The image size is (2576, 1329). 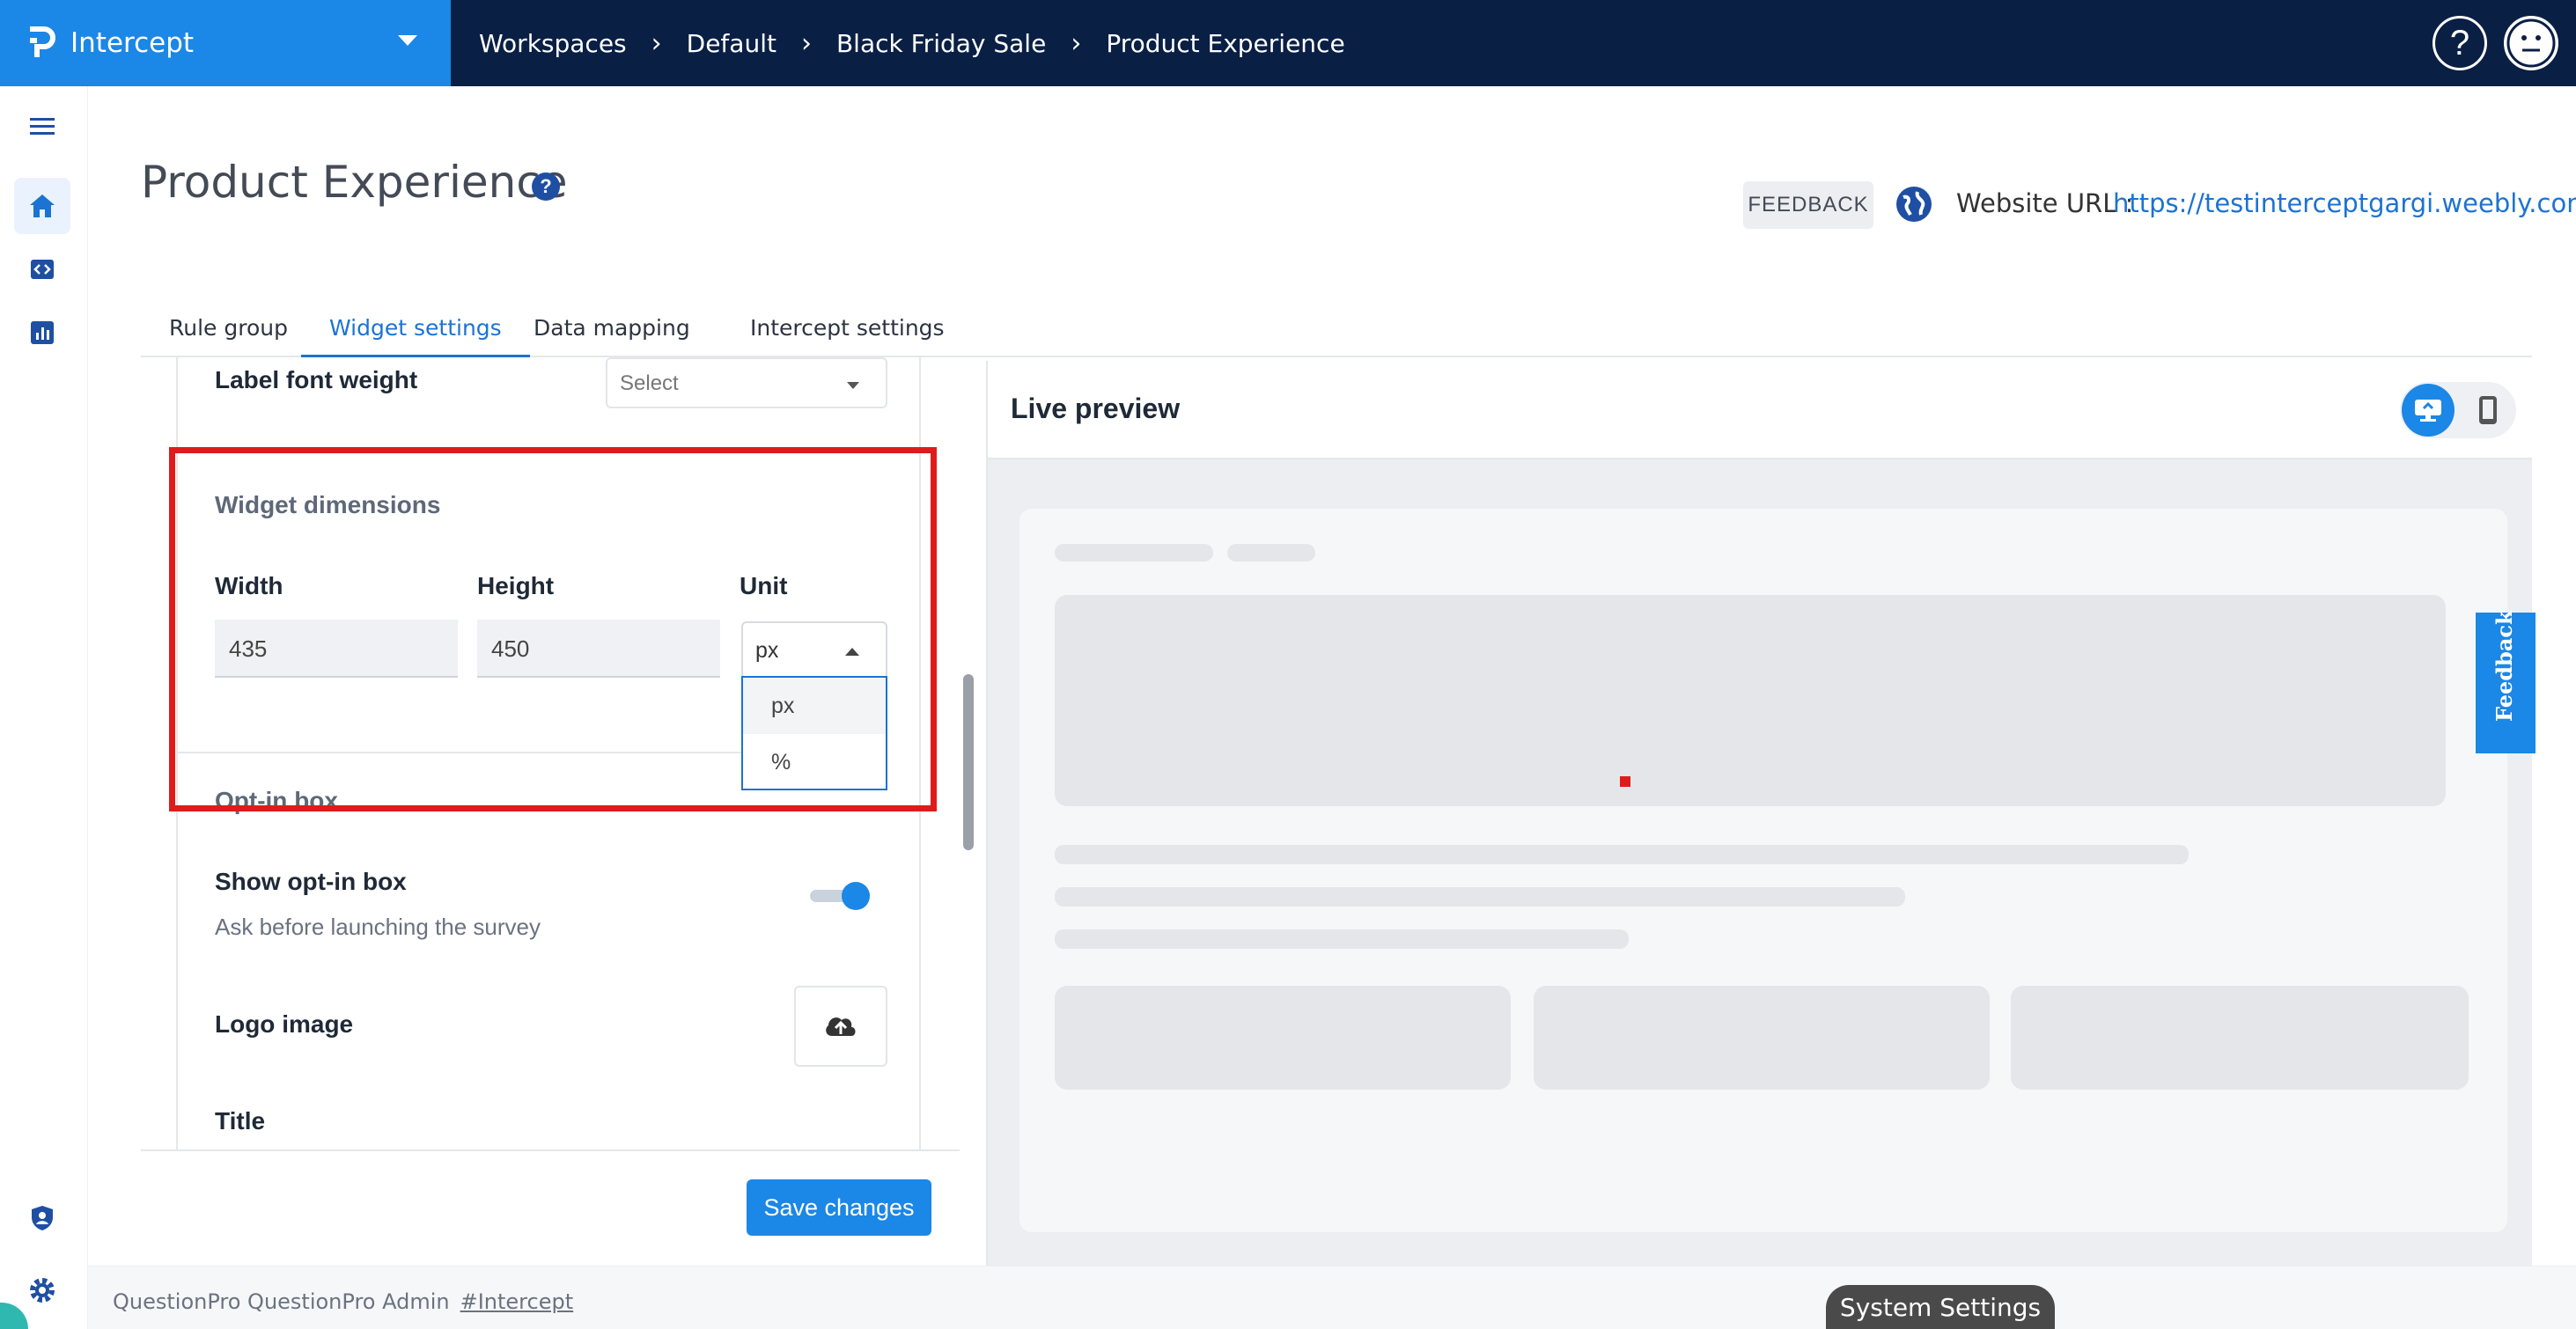 I want to click on gear-icon, so click(x=42, y=1290).